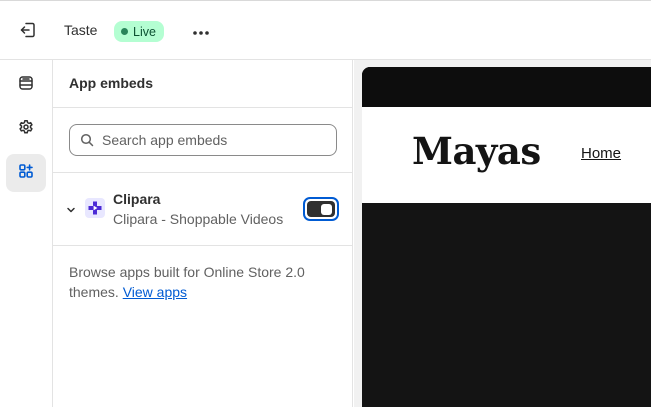 Image resolution: width=651 pixels, height=407 pixels. I want to click on rail-item-app-embeds, so click(26, 173).